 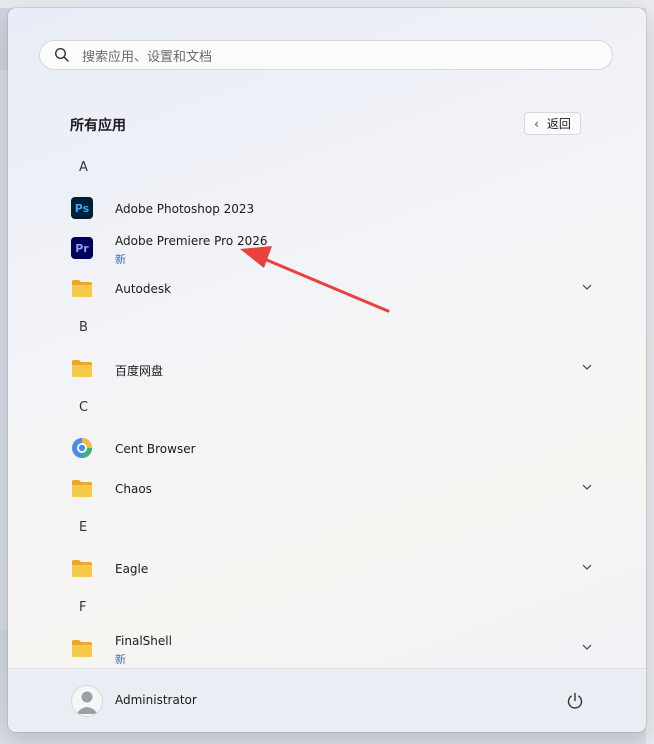 I want to click on app-item-eagle: Eagle, so click(x=328, y=569).